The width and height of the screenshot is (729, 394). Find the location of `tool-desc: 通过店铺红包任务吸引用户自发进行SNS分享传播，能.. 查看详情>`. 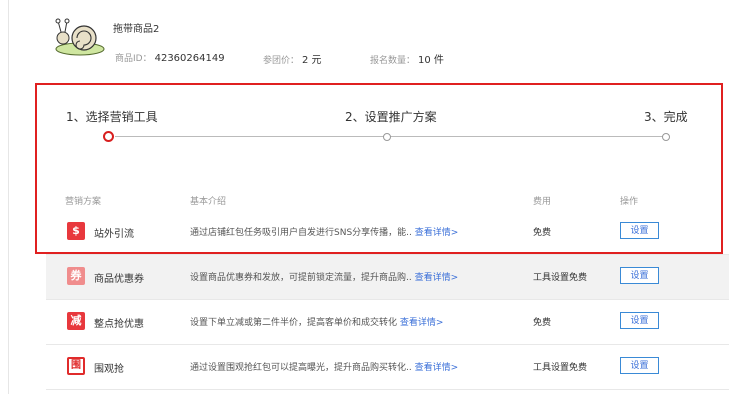

tool-desc: 通过店铺红包任务吸引用户自发进行SNS分享传播，能.. 查看详情> is located at coordinates (324, 233).